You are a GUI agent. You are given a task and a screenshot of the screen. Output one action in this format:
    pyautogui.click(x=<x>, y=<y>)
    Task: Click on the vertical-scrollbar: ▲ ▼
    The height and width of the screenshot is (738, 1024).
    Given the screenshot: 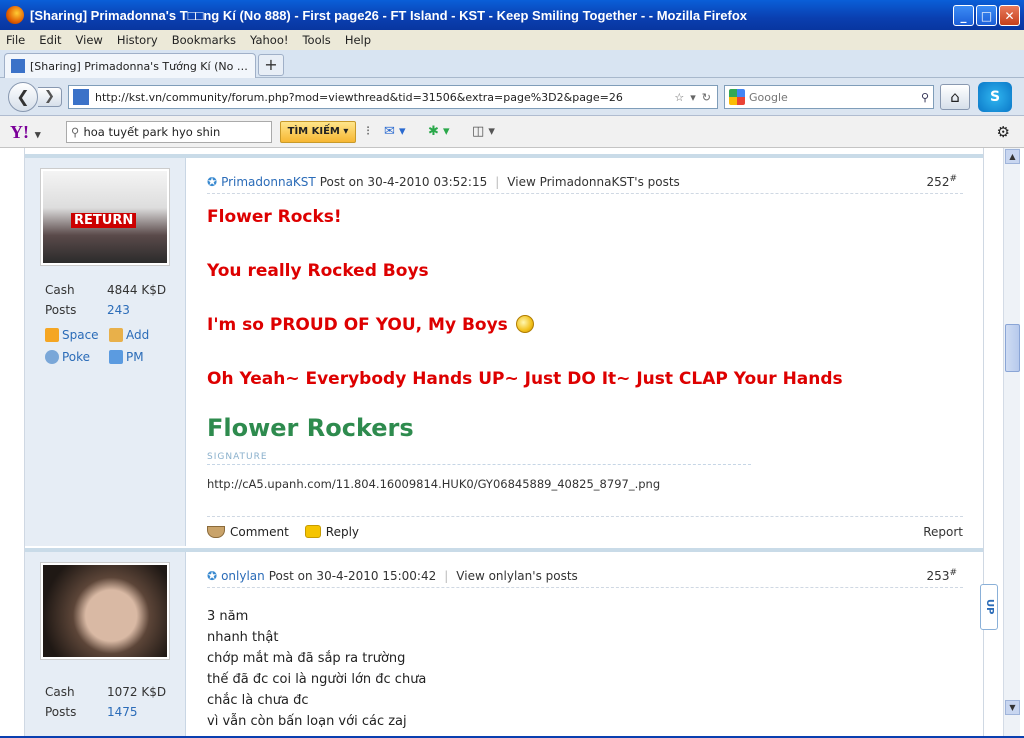 What is the action you would take?
    pyautogui.click(x=1011, y=443)
    